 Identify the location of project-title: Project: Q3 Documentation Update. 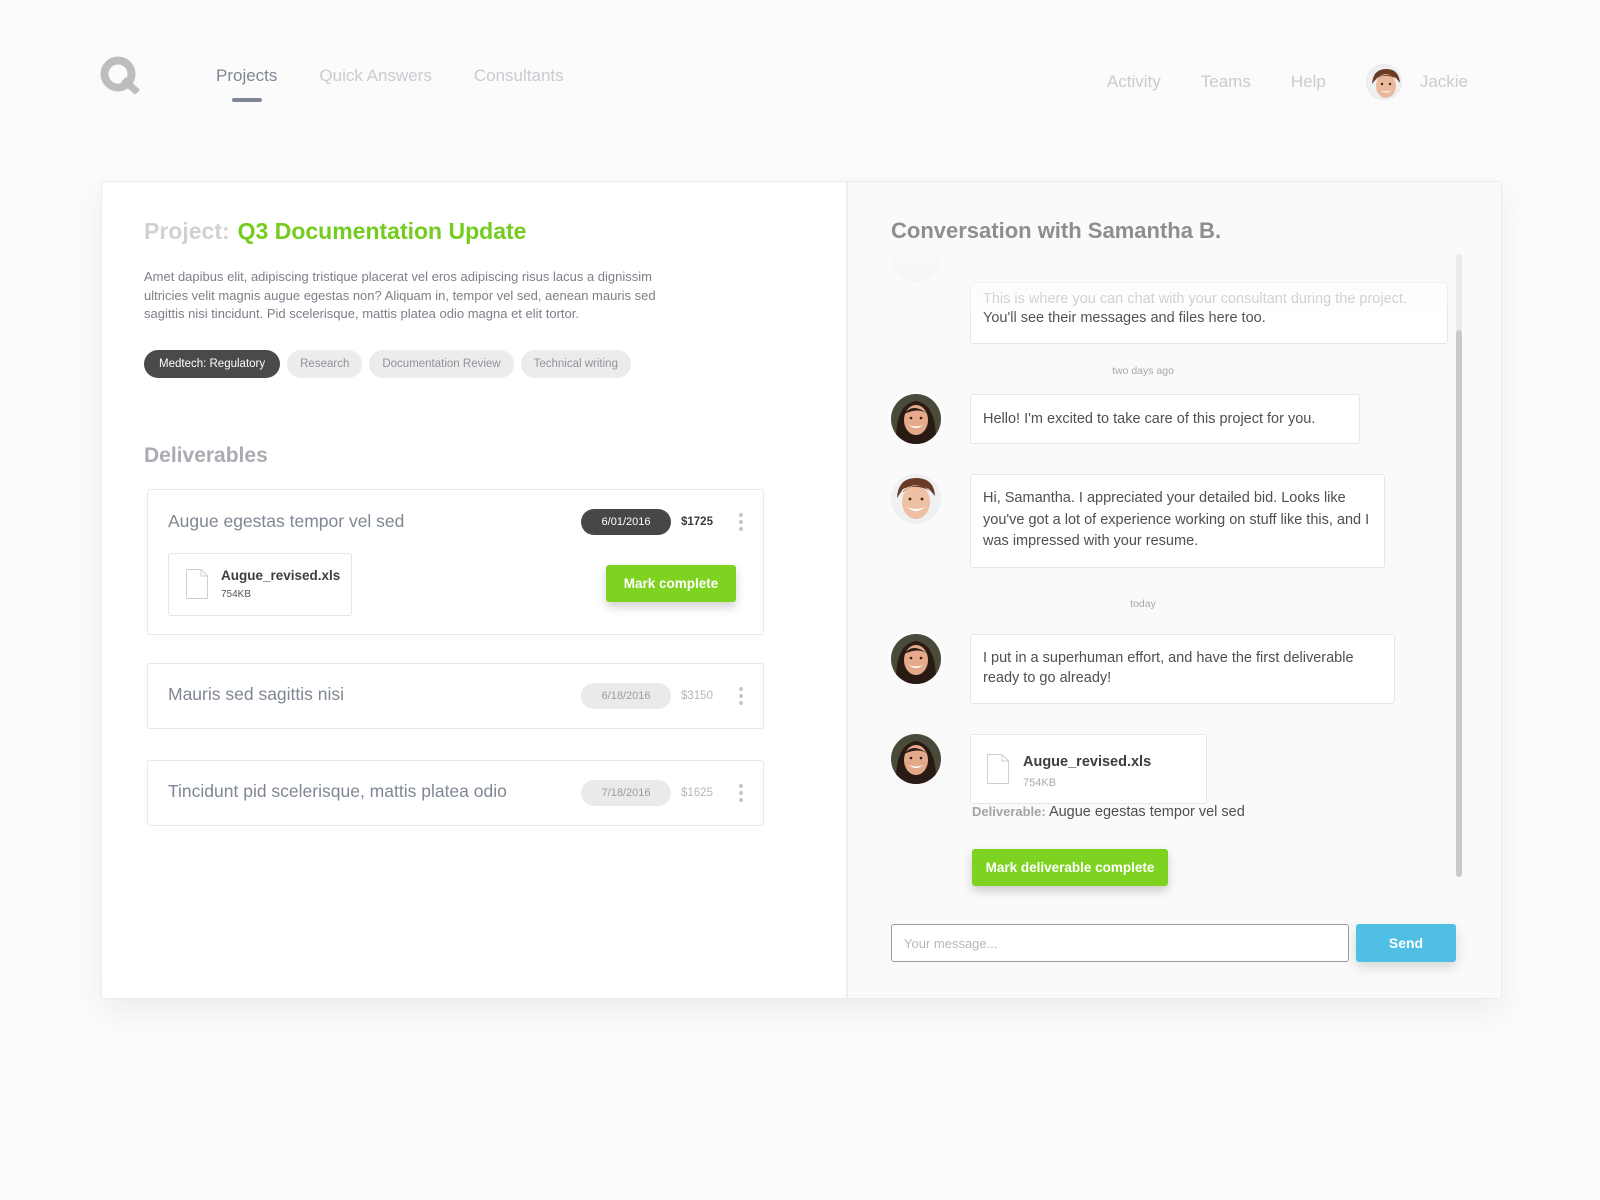
(335, 231).